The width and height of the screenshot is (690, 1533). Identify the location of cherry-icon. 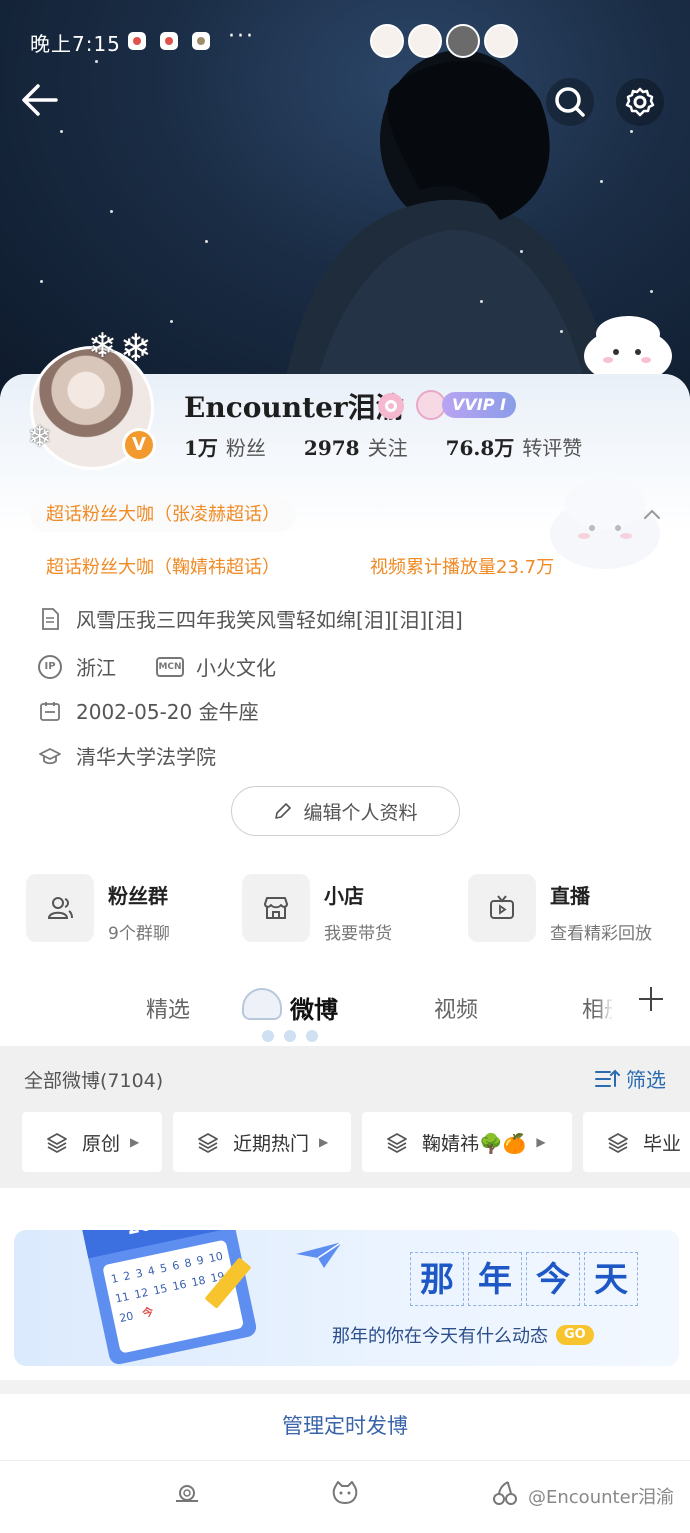
(505, 1493).